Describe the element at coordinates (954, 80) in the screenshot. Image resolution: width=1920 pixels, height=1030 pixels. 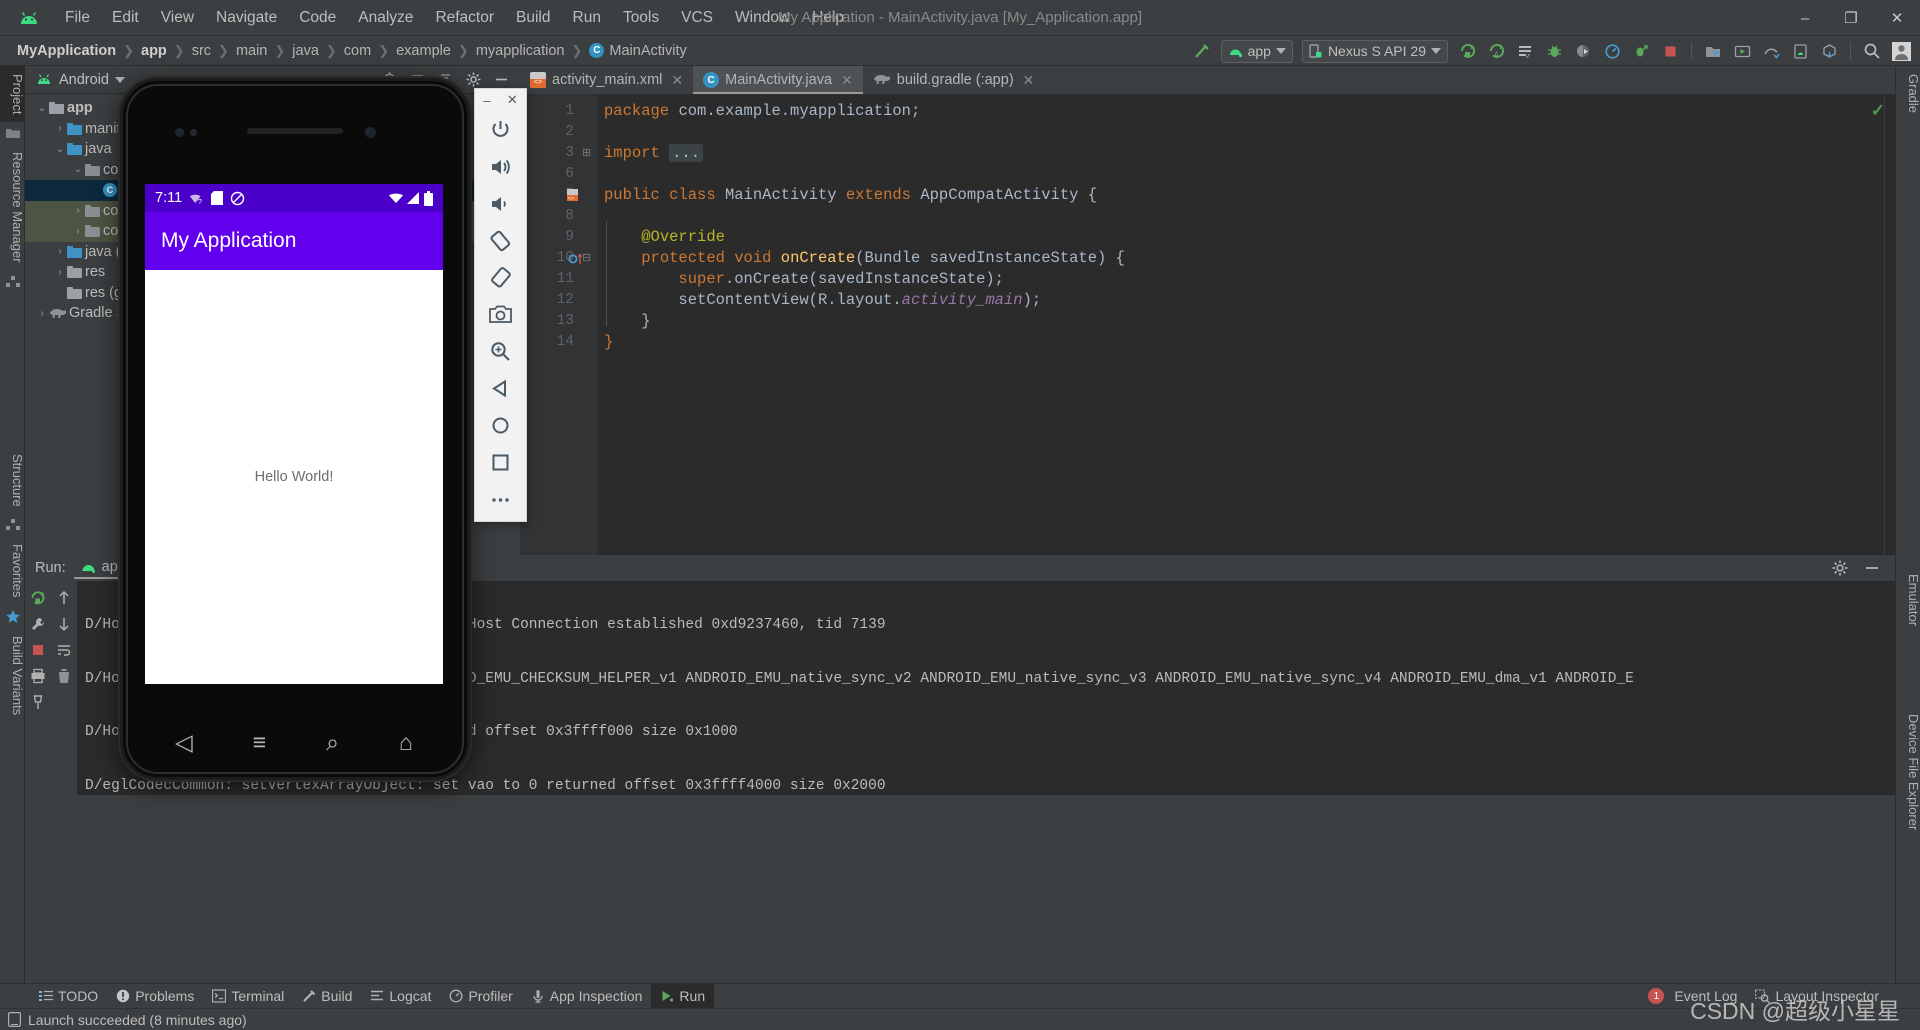
I see `tab-build-gradle: build.gradle (:app) ✕` at that location.